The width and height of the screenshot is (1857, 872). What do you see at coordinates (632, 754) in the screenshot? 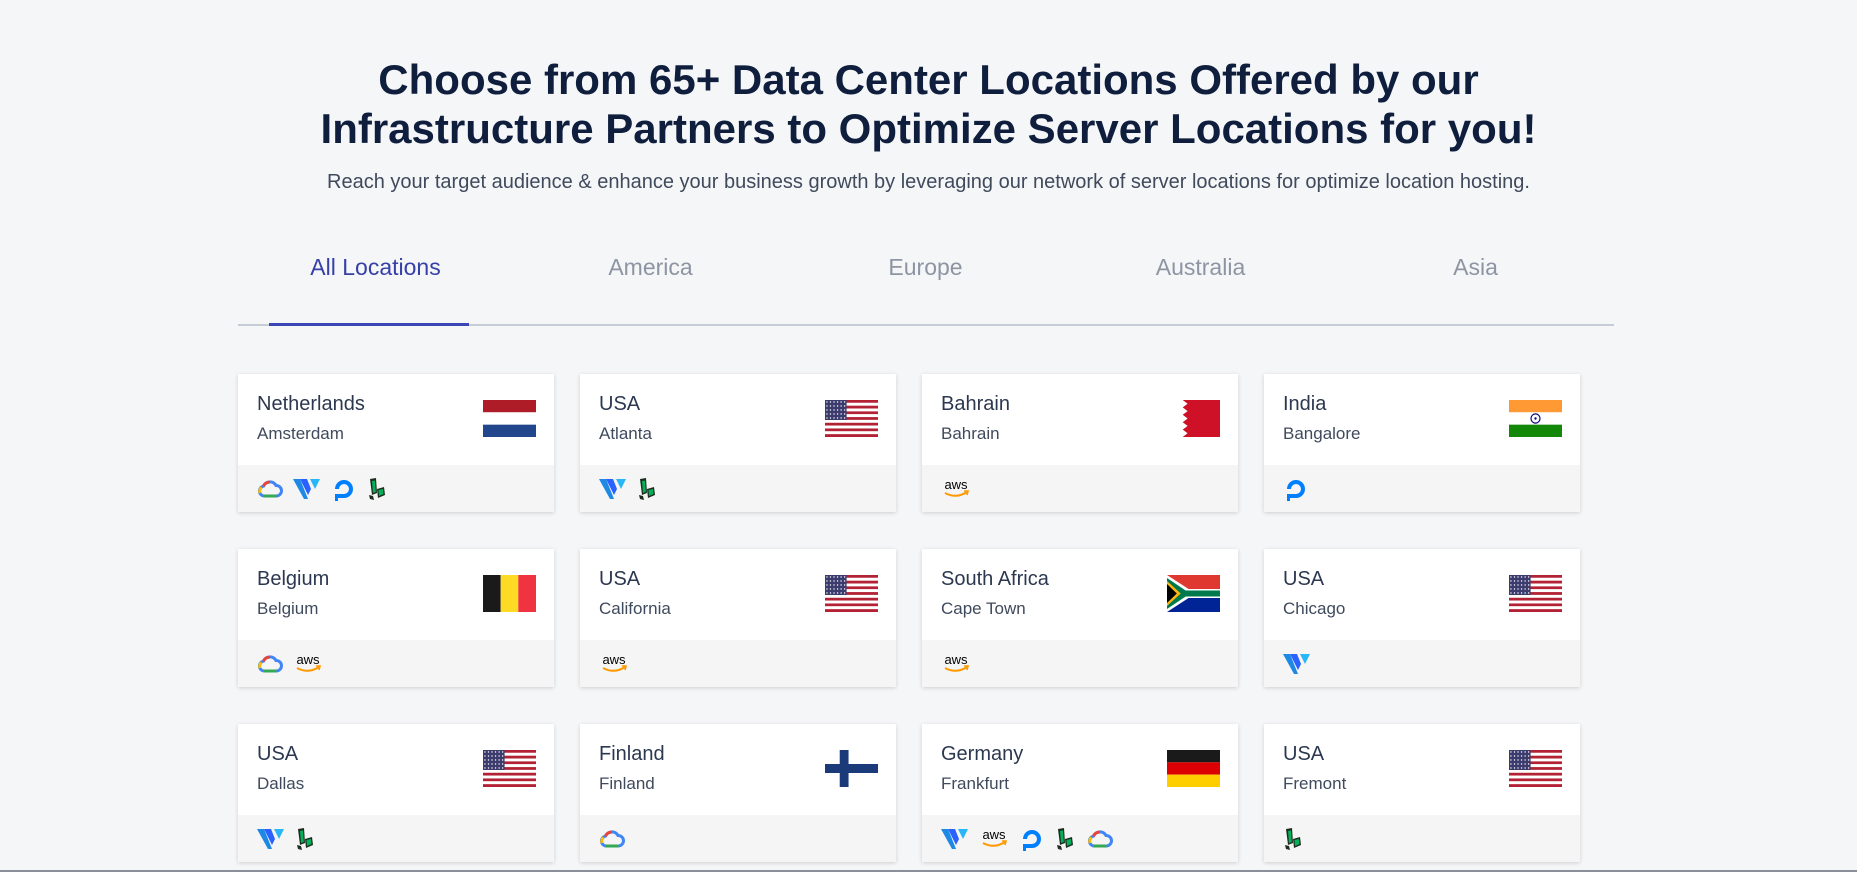
I see `location-country: Finland` at bounding box center [632, 754].